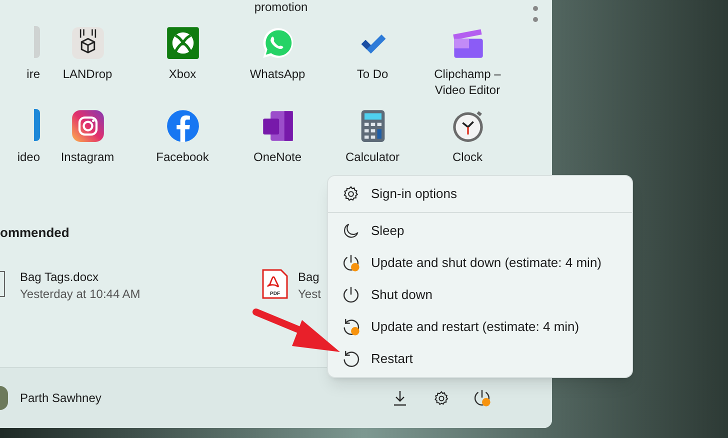 The height and width of the screenshot is (438, 728). What do you see at coordinates (182, 67) in the screenshot?
I see `pinned-app: Xbox` at bounding box center [182, 67].